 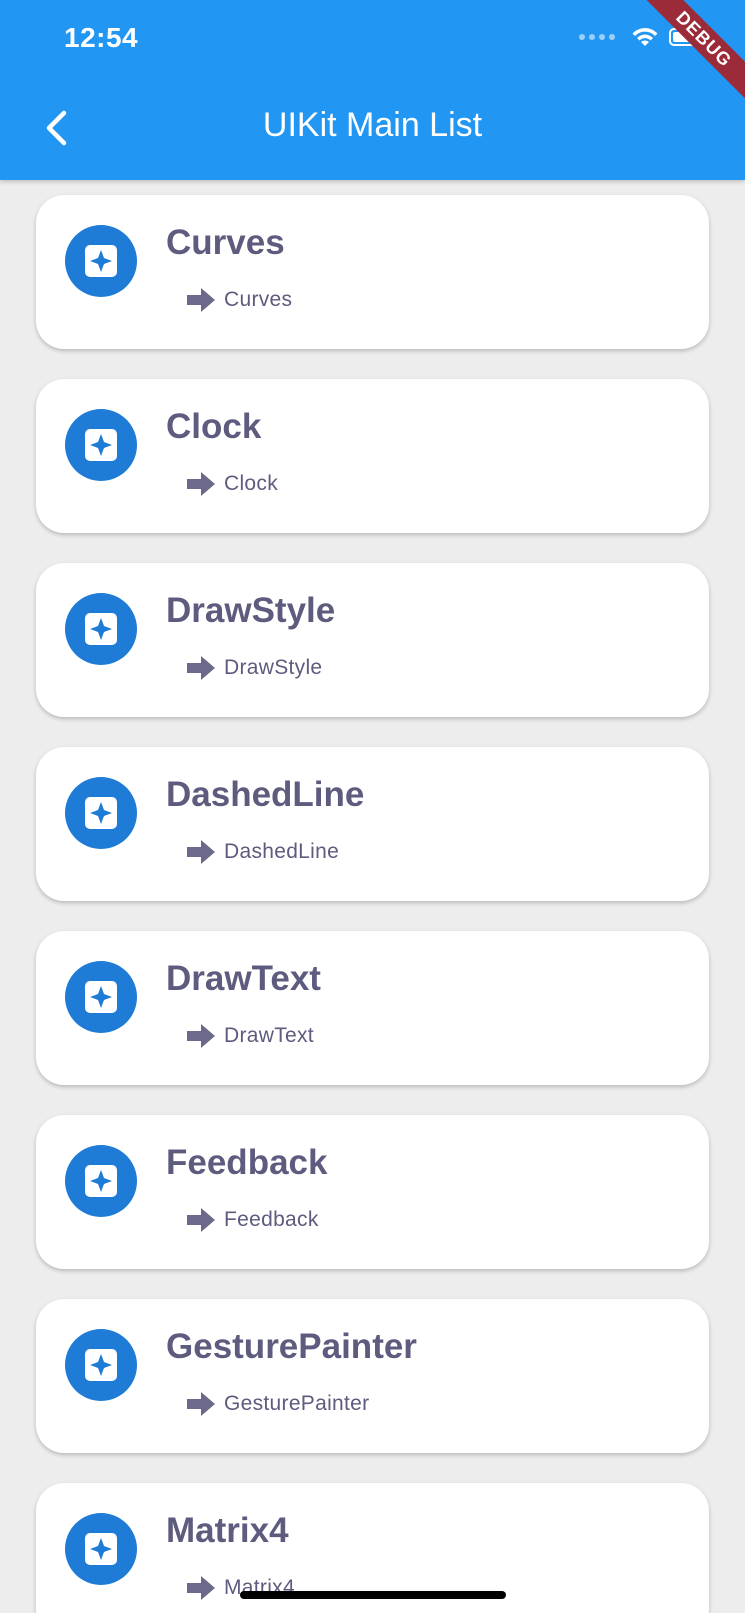 What do you see at coordinates (689, 54) in the screenshot?
I see `debug-banner: DEBUG` at bounding box center [689, 54].